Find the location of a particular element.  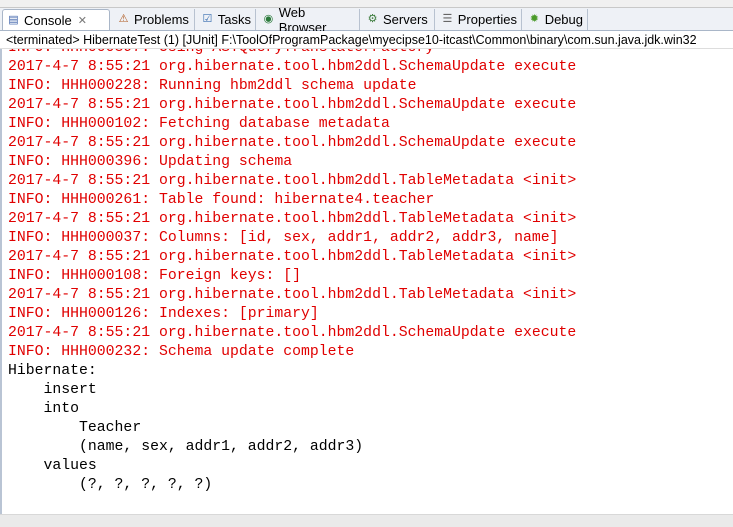

properties-icon: ☰ is located at coordinates (447, 19).